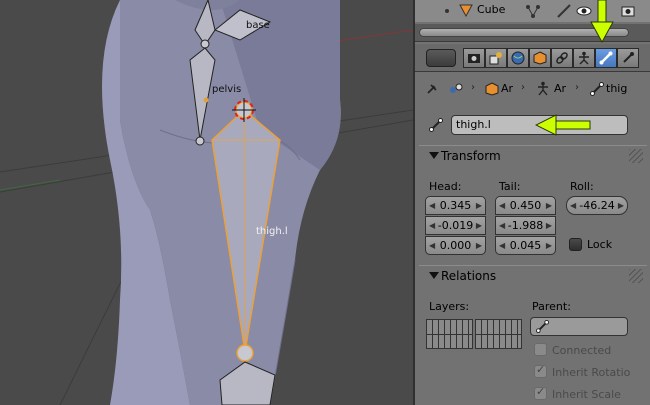  Describe the element at coordinates (471, 156) in the screenshot. I see `transform-section-title: Transform` at that location.